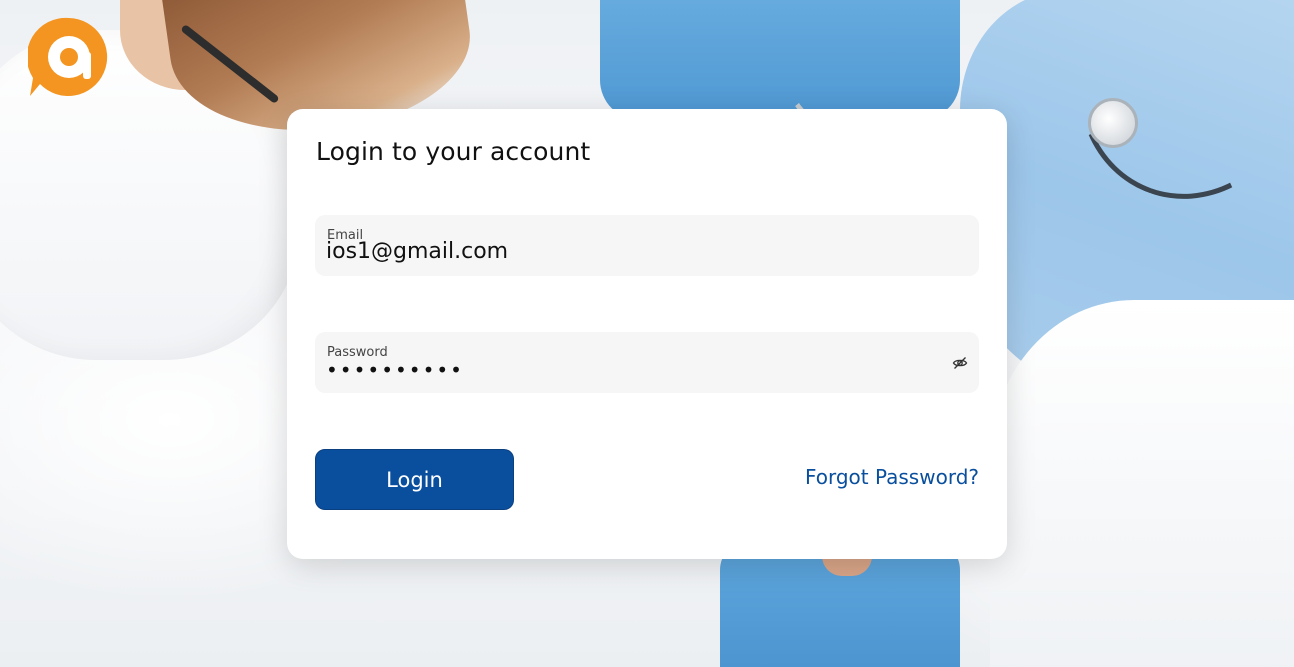  Describe the element at coordinates (892, 477) in the screenshot. I see `forgot-password-link: Forgot Password?` at that location.